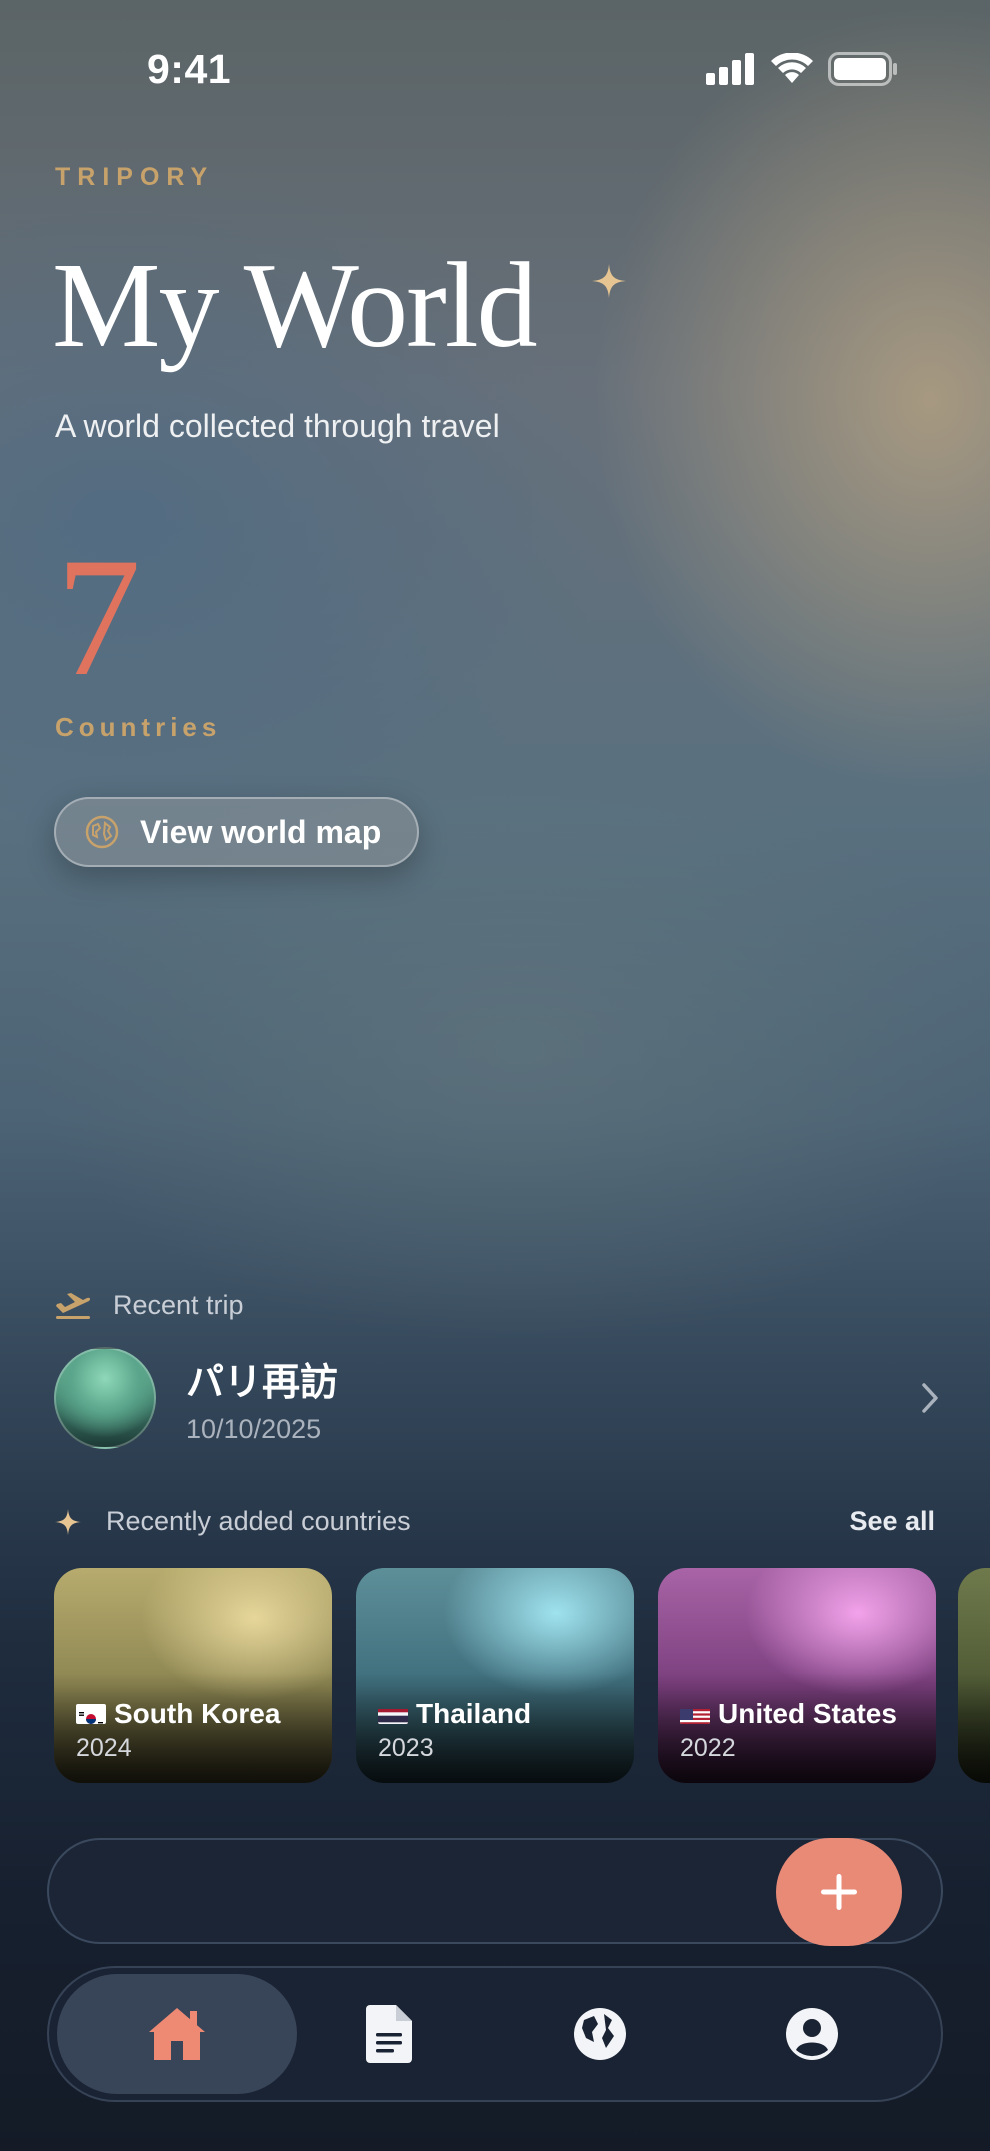  Describe the element at coordinates (261, 831) in the screenshot. I see `view-world-map-label: View world map` at that location.